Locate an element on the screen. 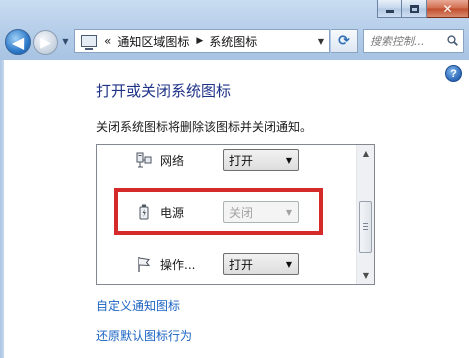 The image size is (469, 358). close-icon: ✕ is located at coordinates (447, 8).